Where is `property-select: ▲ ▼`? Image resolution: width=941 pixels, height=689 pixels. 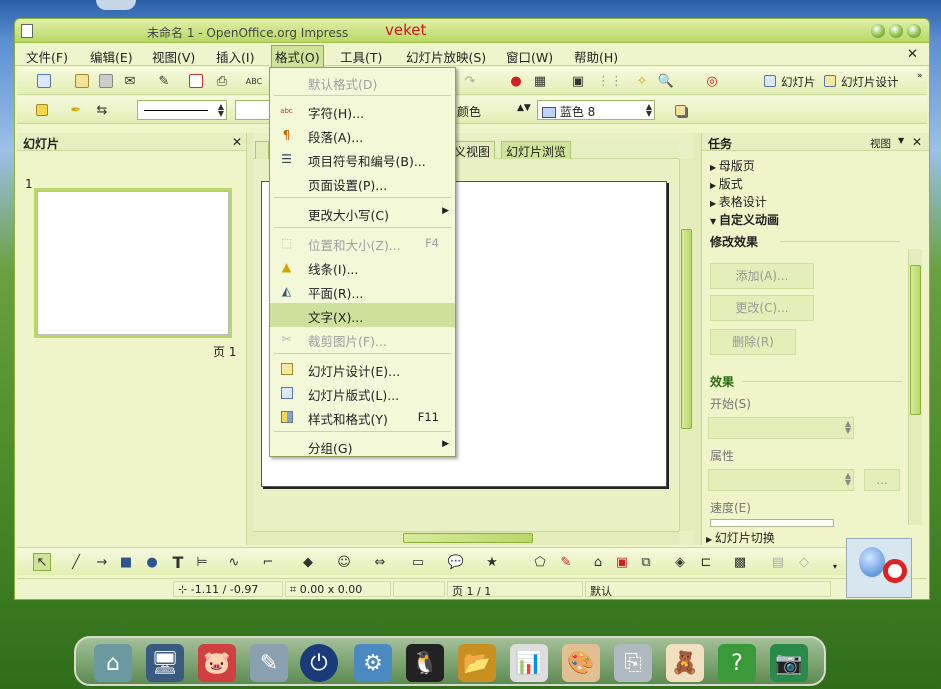 property-select: ▲ ▼ is located at coordinates (781, 480).